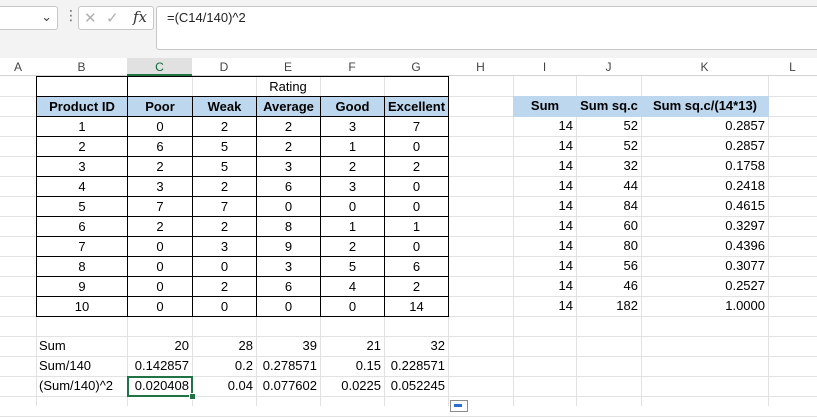 Image resolution: width=817 pixels, height=417 pixels. Describe the element at coordinates (29, 18) in the screenshot. I see `name-box: ⌄` at that location.